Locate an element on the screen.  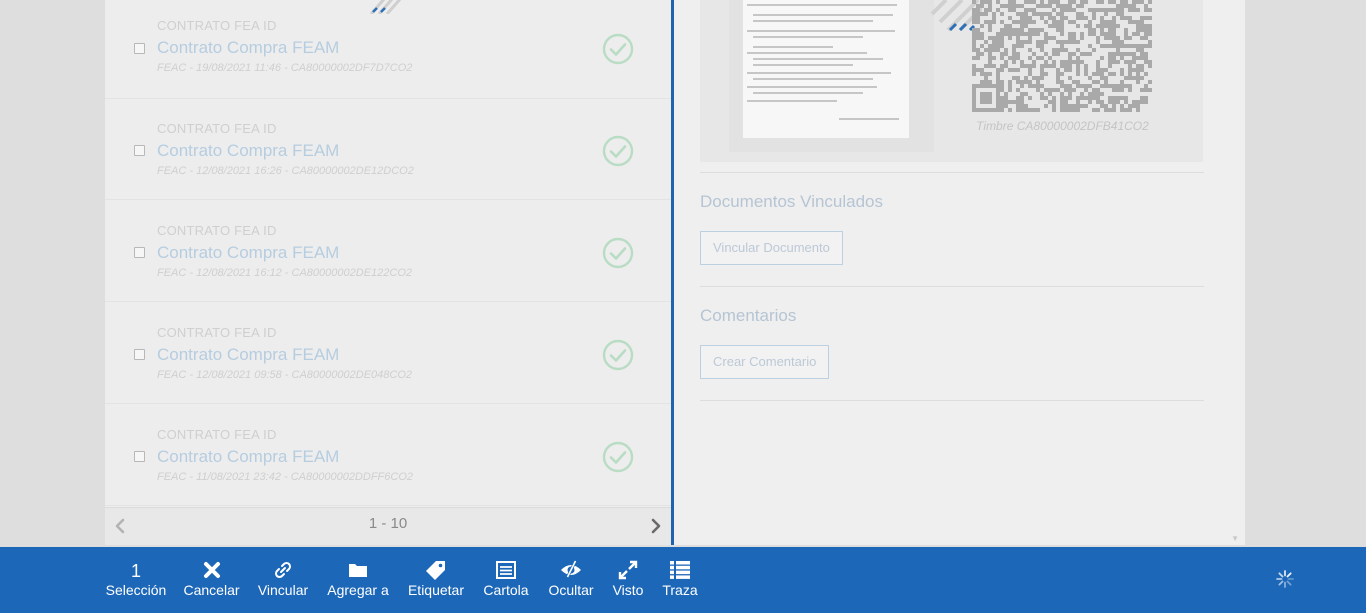
create-comment-button: Crear Comentario is located at coordinates (765, 362).